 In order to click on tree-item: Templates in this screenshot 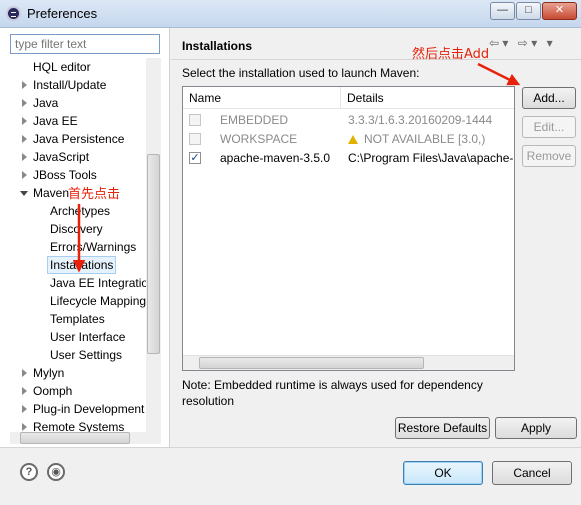, I will do `click(73, 319)`.